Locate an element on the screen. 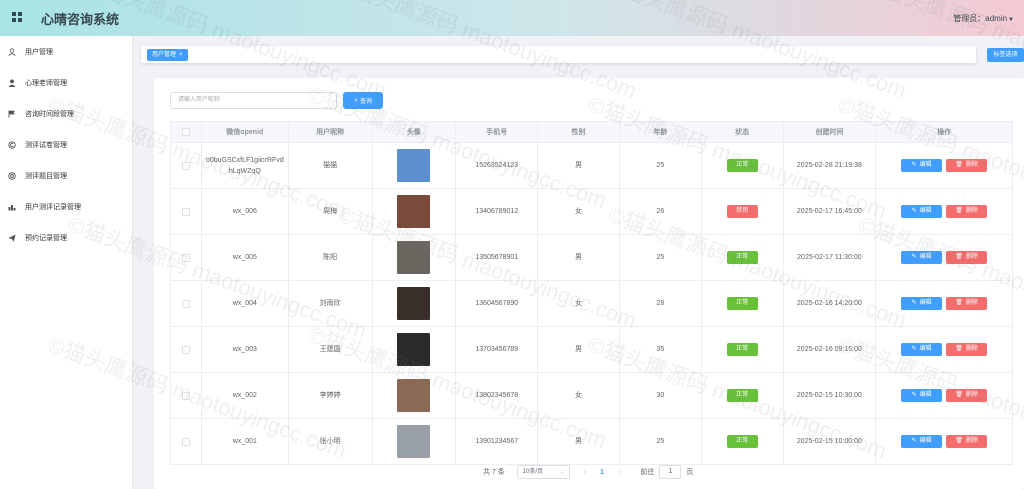 Image resolution: width=1024 pixels, height=489 pixels. nickname-cell: 张小明 is located at coordinates (331, 441).